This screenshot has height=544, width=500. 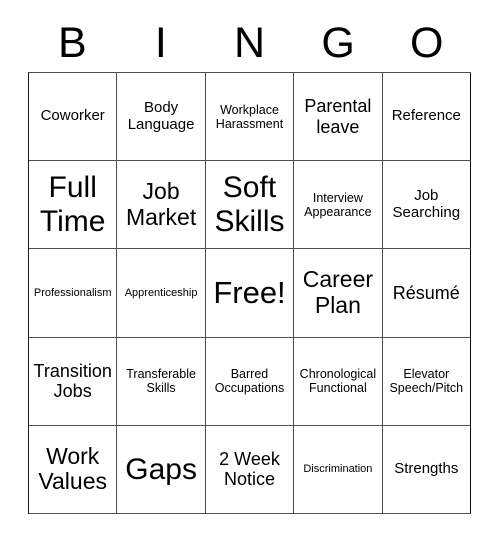 I want to click on bingo-header: B I N G O, so click(x=249, y=43).